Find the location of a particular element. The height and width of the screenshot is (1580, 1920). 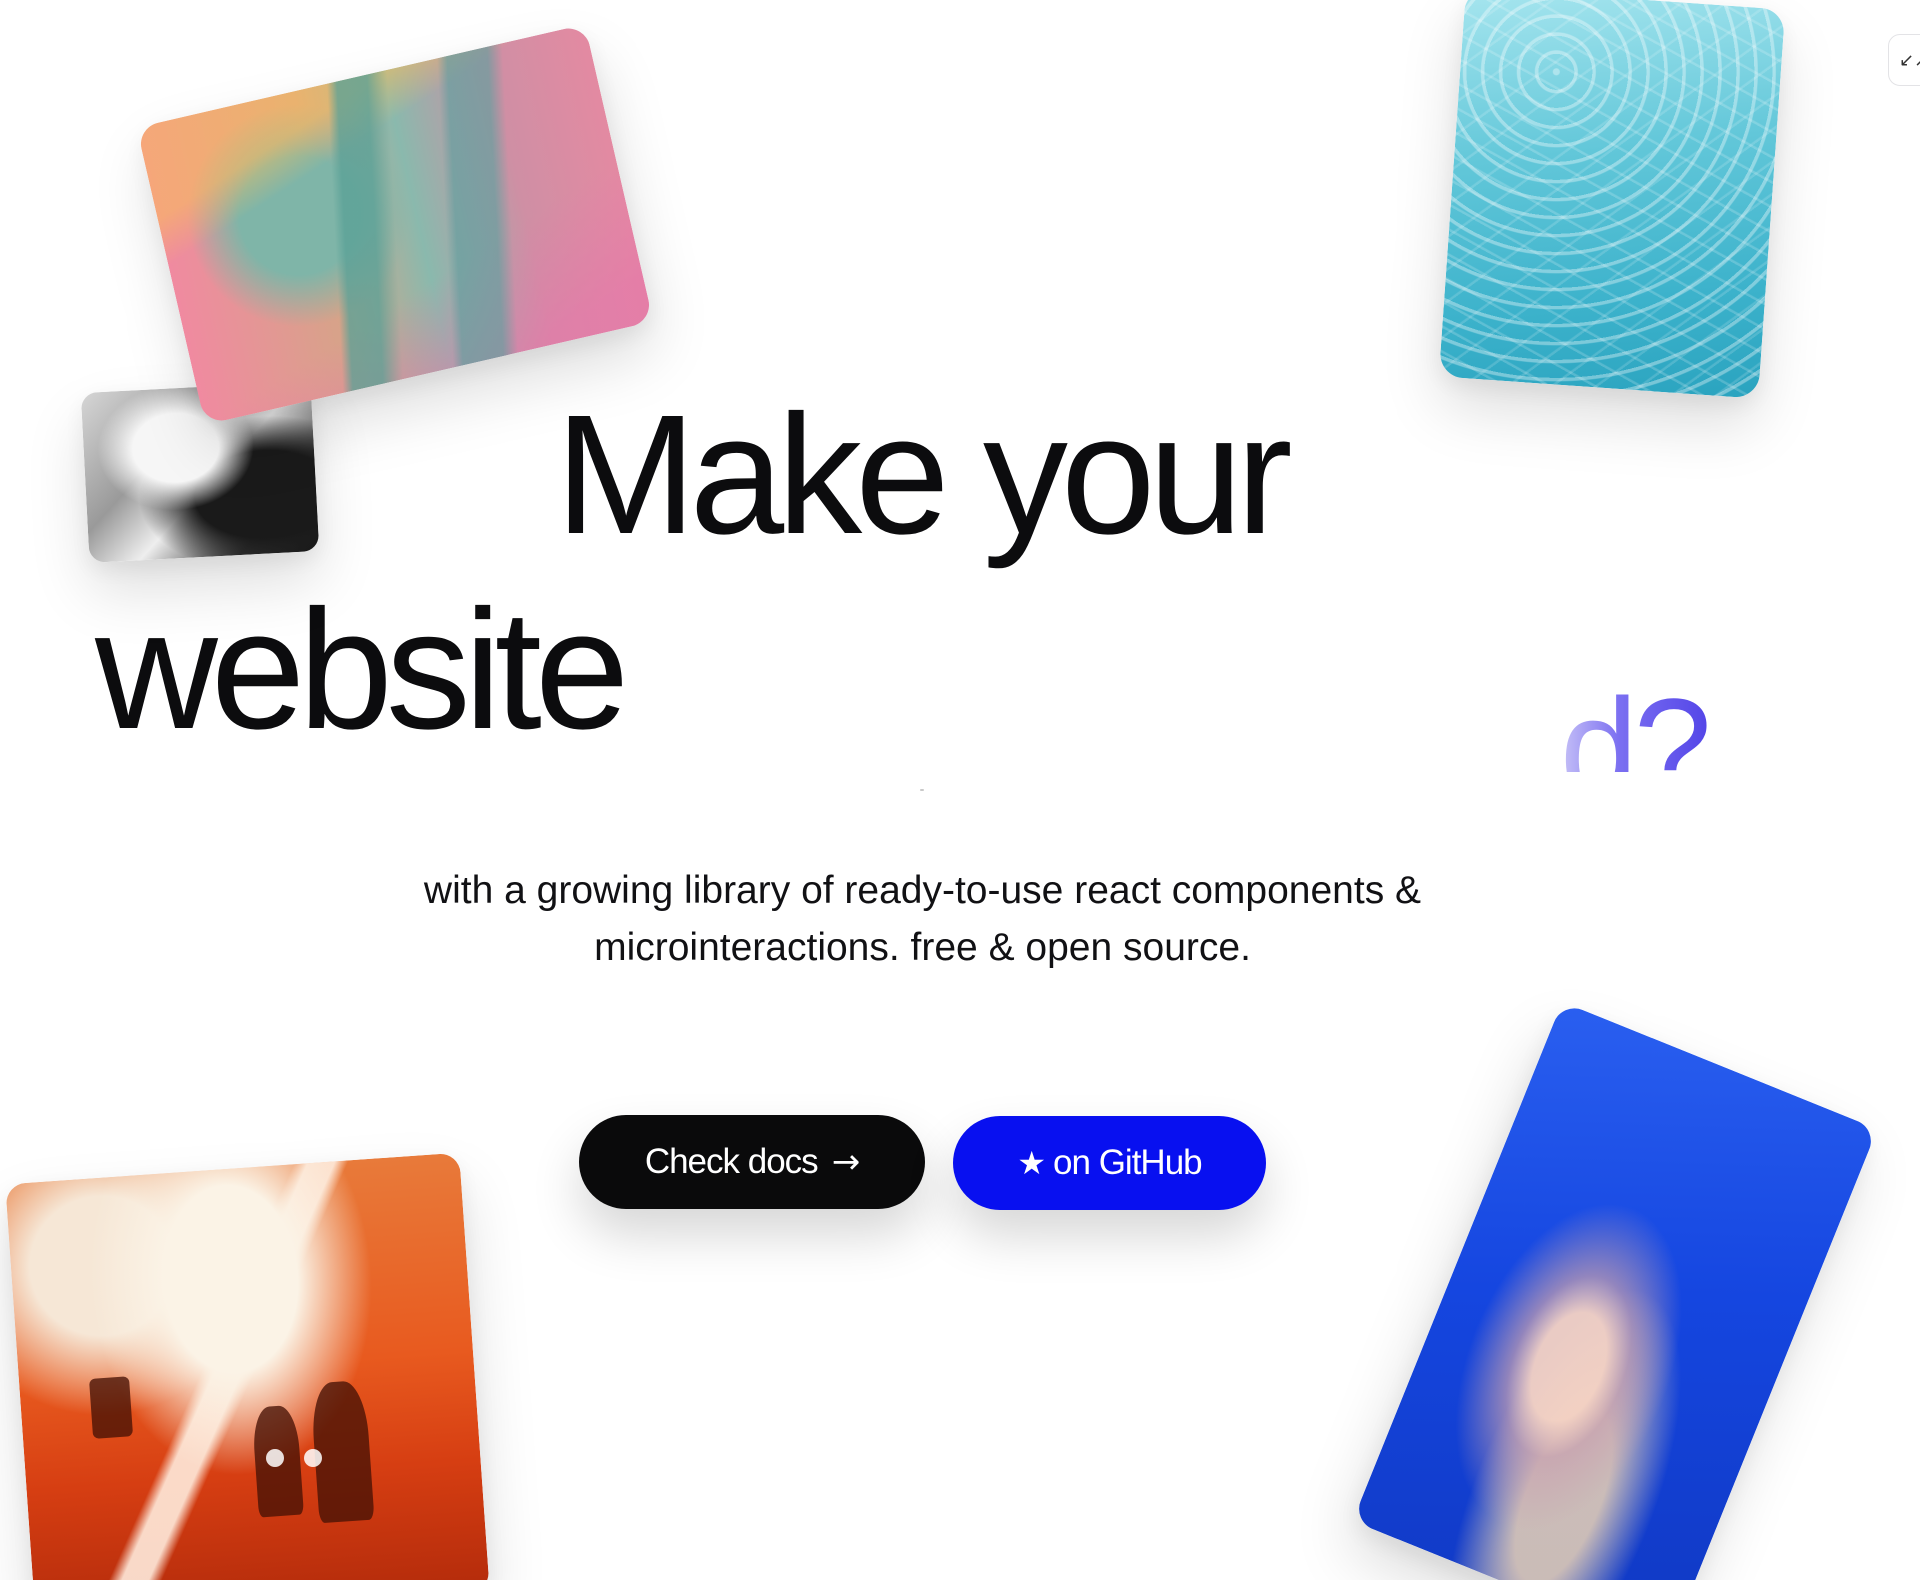

github-star-button: ★ on GitHub is located at coordinates (1109, 1163).